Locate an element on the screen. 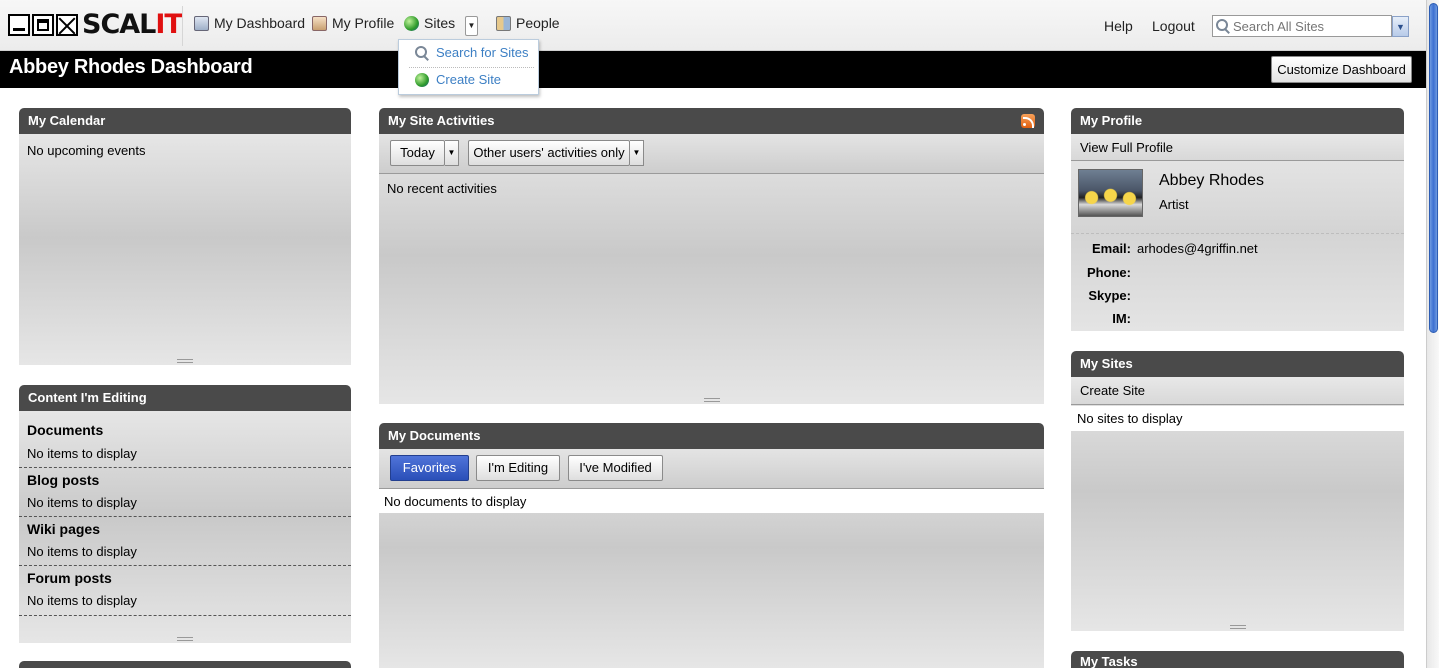  activity-filter-button: Other users' activities only is located at coordinates (549, 153).